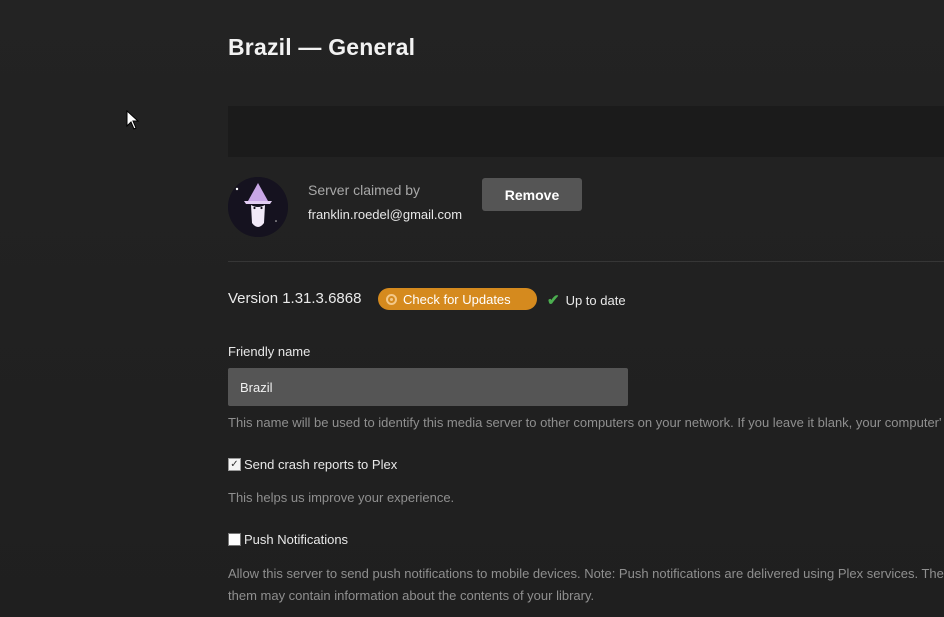 The height and width of the screenshot is (617, 944). What do you see at coordinates (391, 299) in the screenshot?
I see `refresh-icon` at bounding box center [391, 299].